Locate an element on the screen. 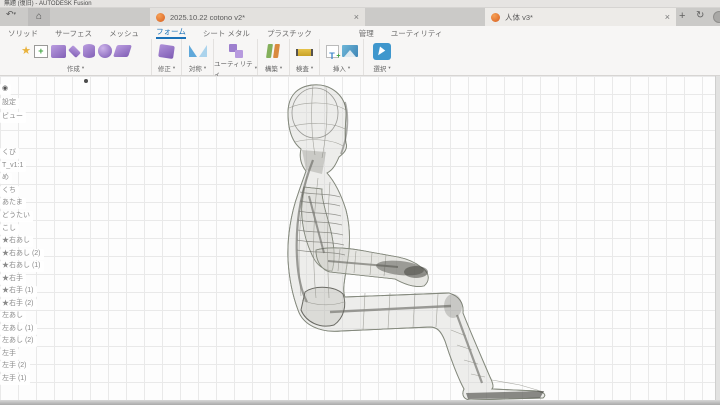 The image size is (720, 405). construct-dropdown: 構築 ▾ is located at coordinates (273, 67).